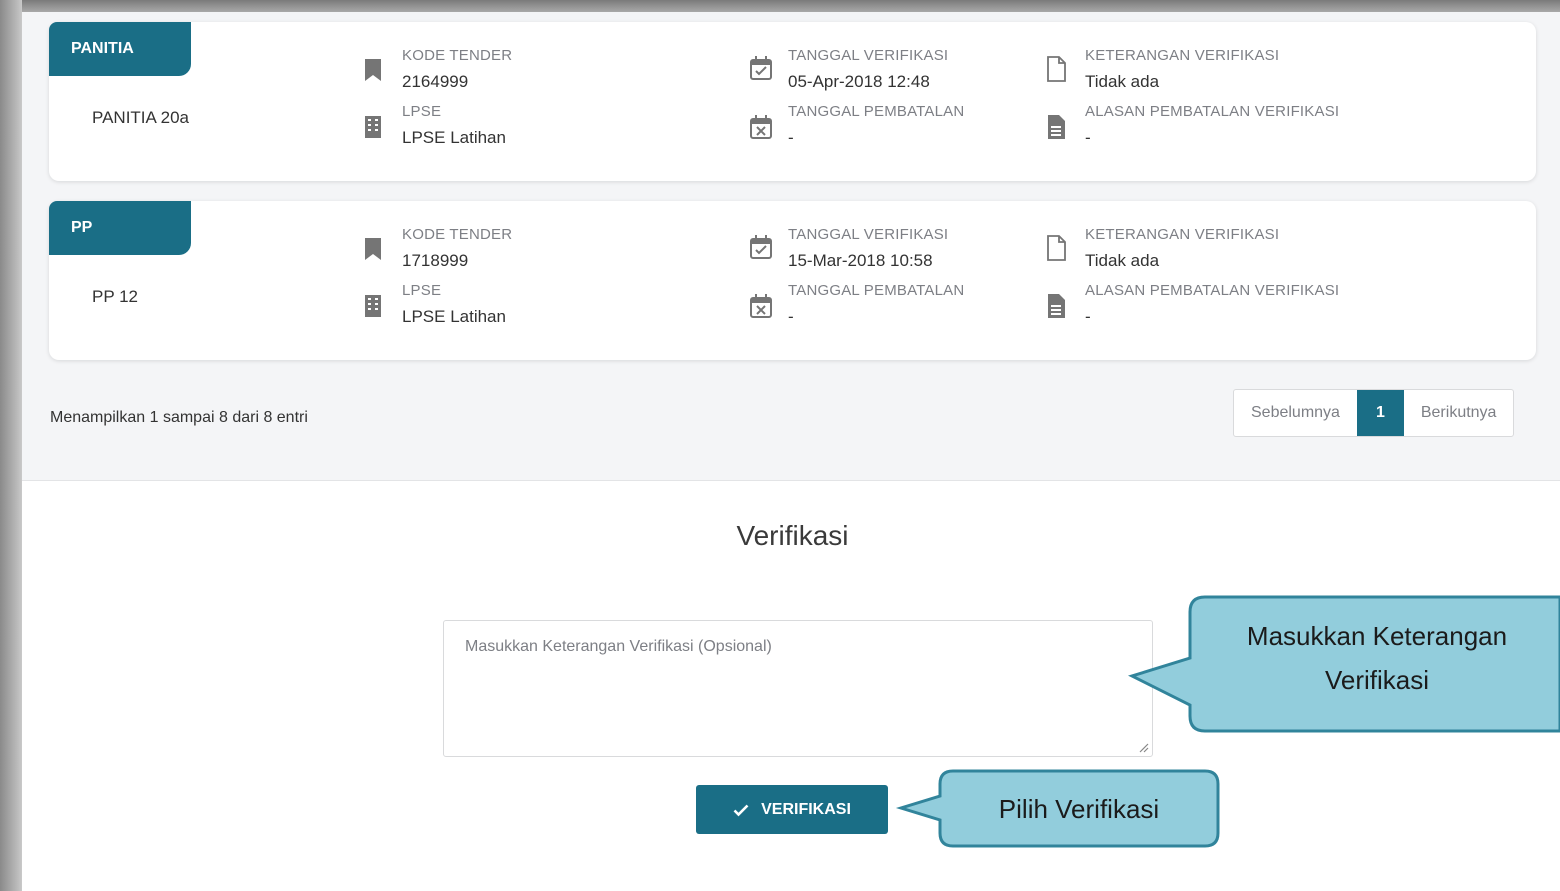 This screenshot has width=1560, height=891. What do you see at coordinates (1227, 721) in the screenshot?
I see `callout-shapes` at bounding box center [1227, 721].